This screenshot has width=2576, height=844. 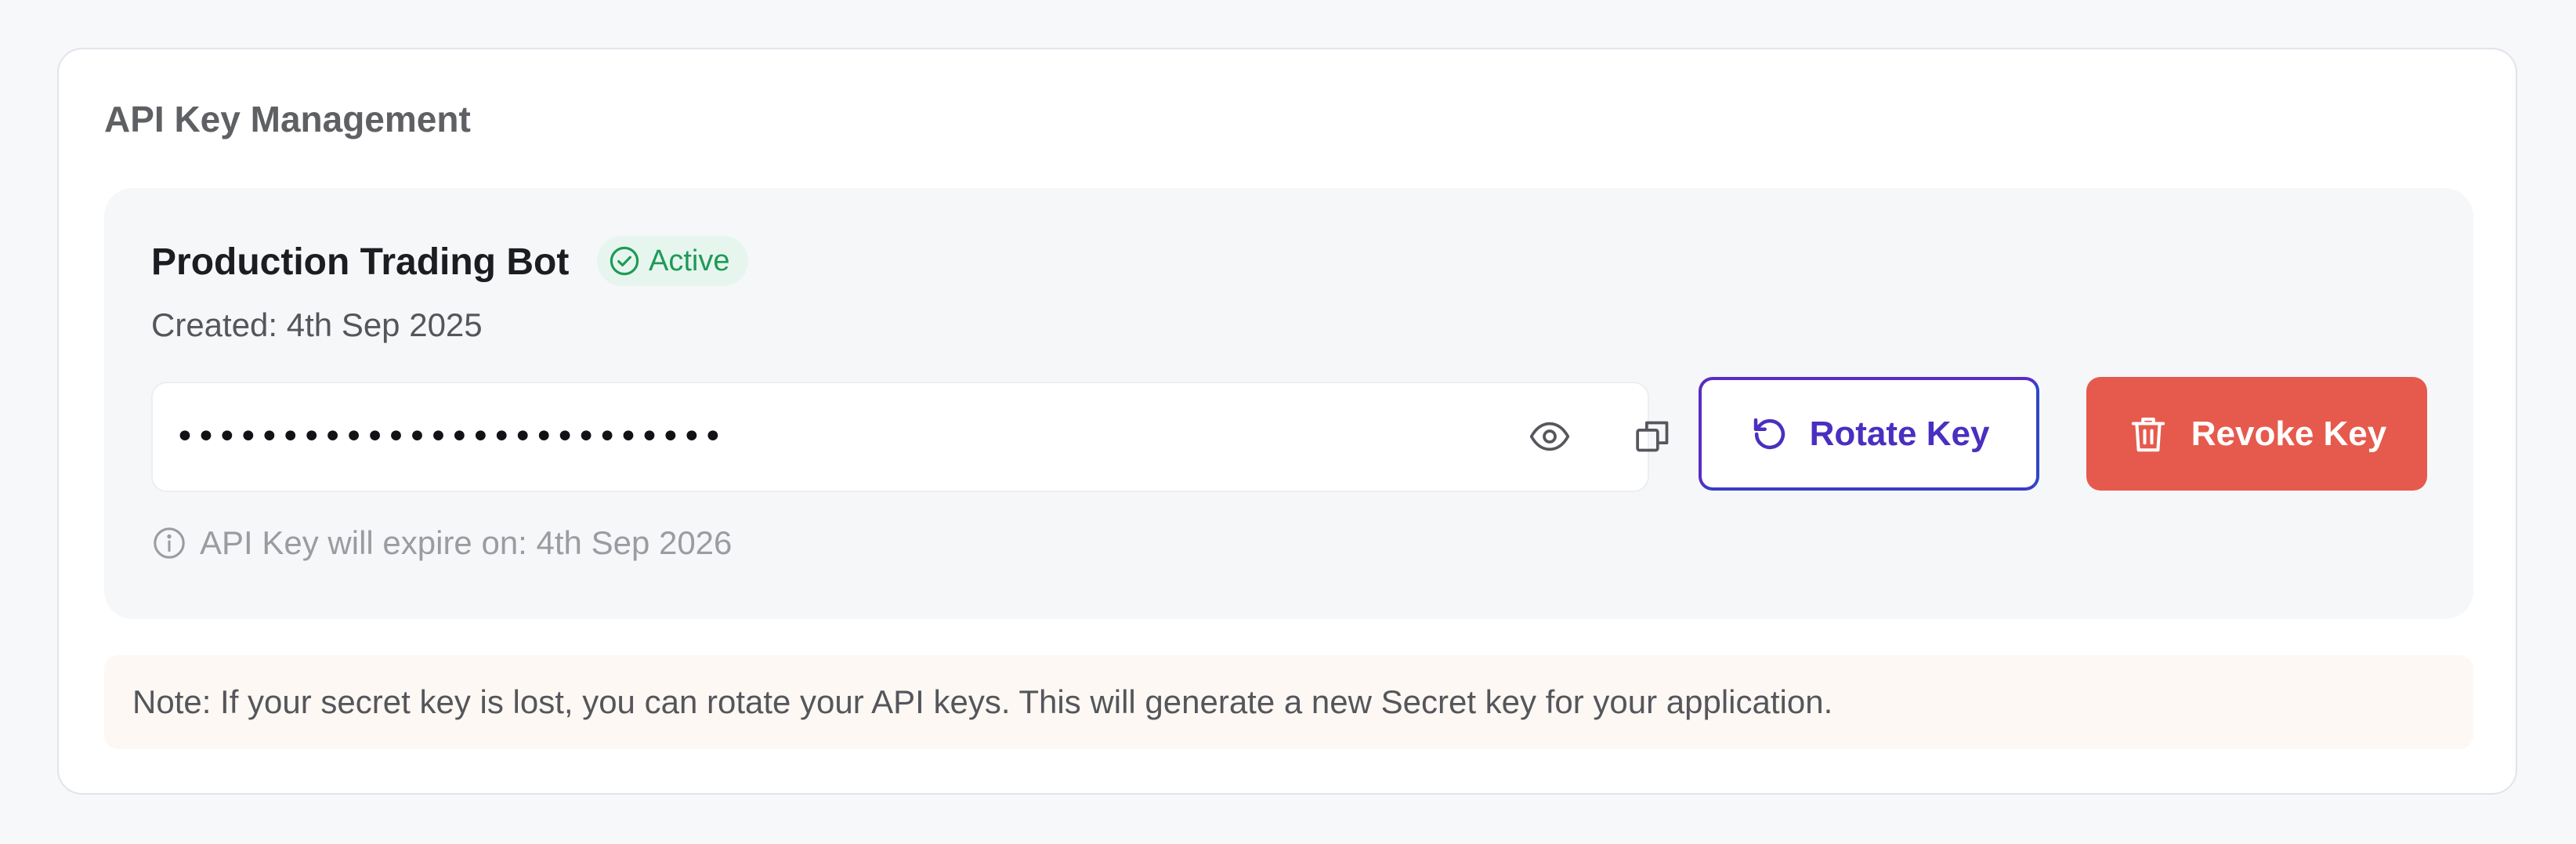 What do you see at coordinates (317, 324) in the screenshot?
I see `created-date: Created: 4th Sep 2025` at bounding box center [317, 324].